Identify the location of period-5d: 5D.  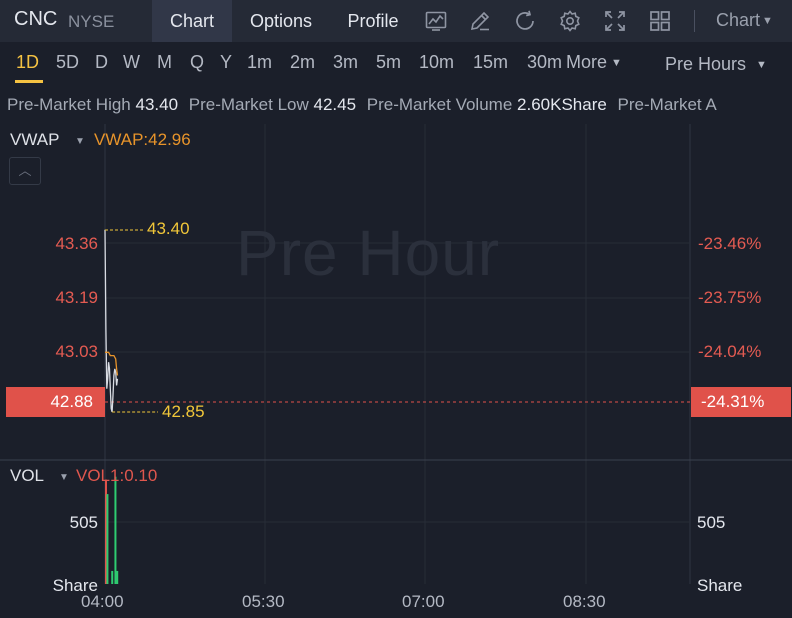
(67, 62).